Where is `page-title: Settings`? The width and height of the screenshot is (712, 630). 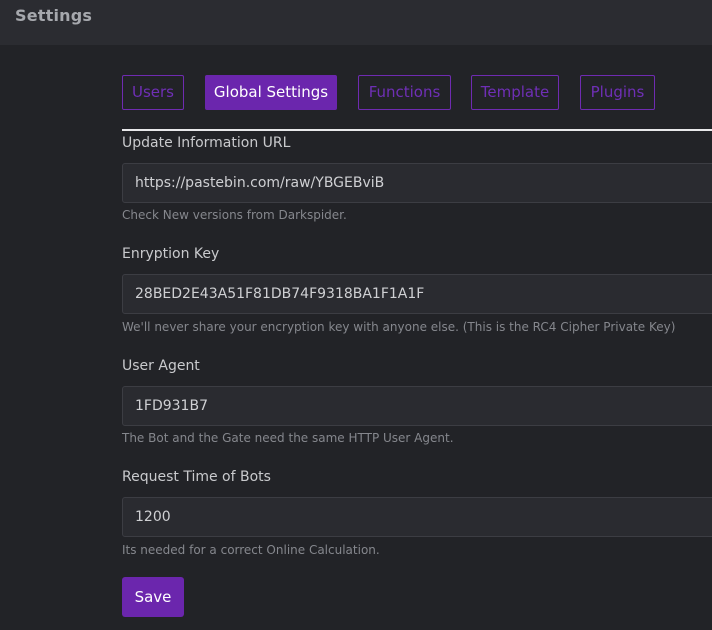 page-title: Settings is located at coordinates (54, 15).